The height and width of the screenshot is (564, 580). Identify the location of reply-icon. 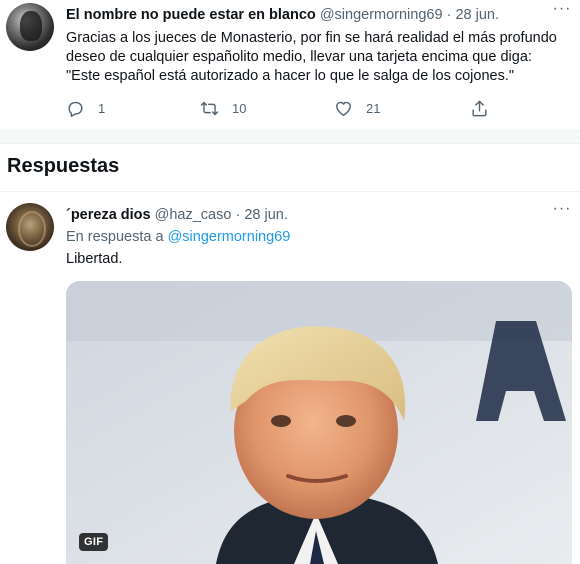
(75, 109).